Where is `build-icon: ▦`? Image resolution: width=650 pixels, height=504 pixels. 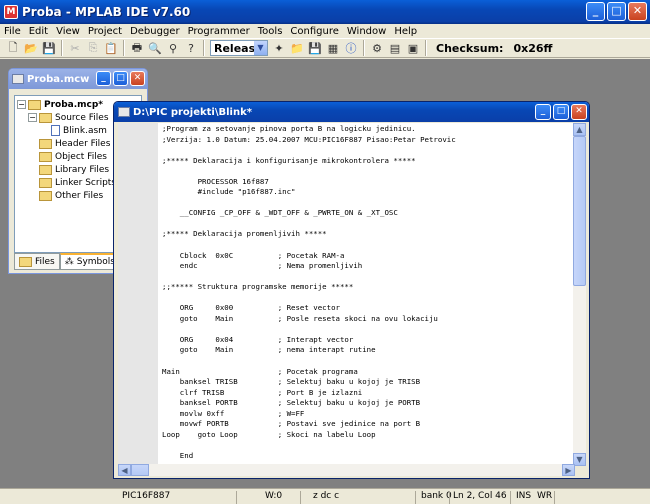 build-icon: ▦ is located at coordinates (333, 48).